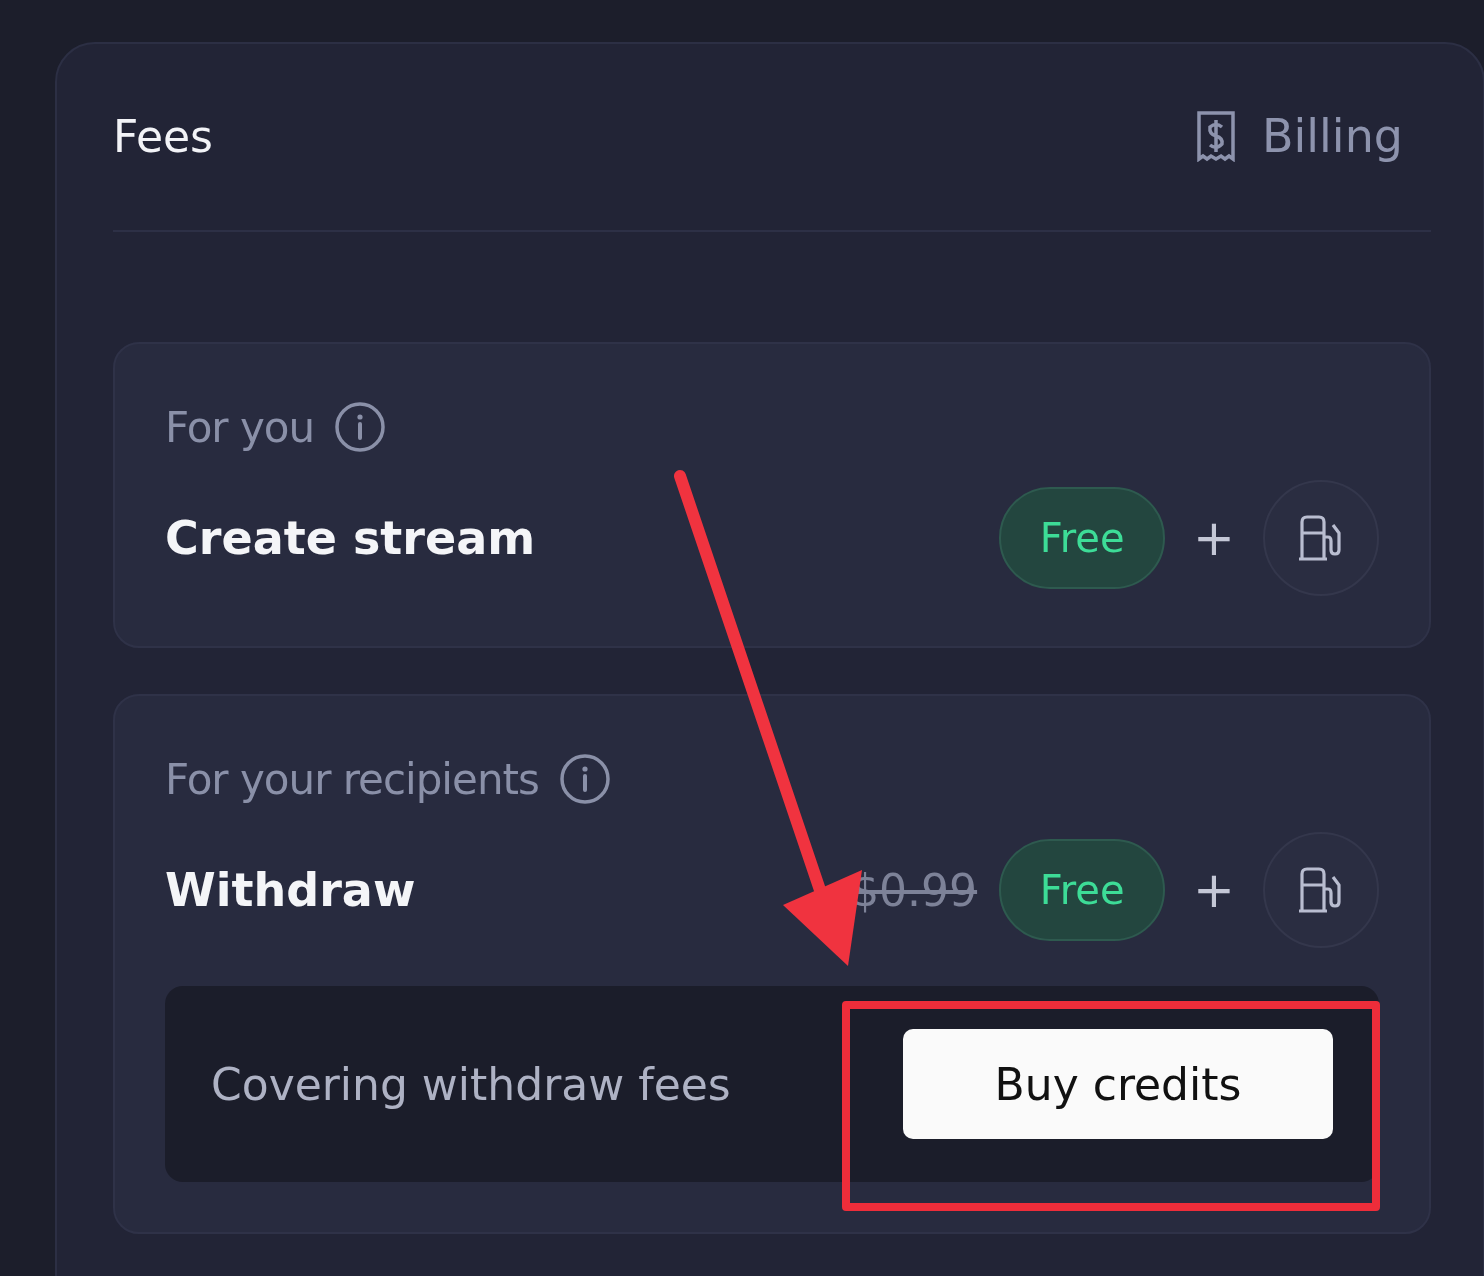 The image size is (1484, 1276). What do you see at coordinates (471, 1084) in the screenshot?
I see `note-text: Covering withdraw fees` at bounding box center [471, 1084].